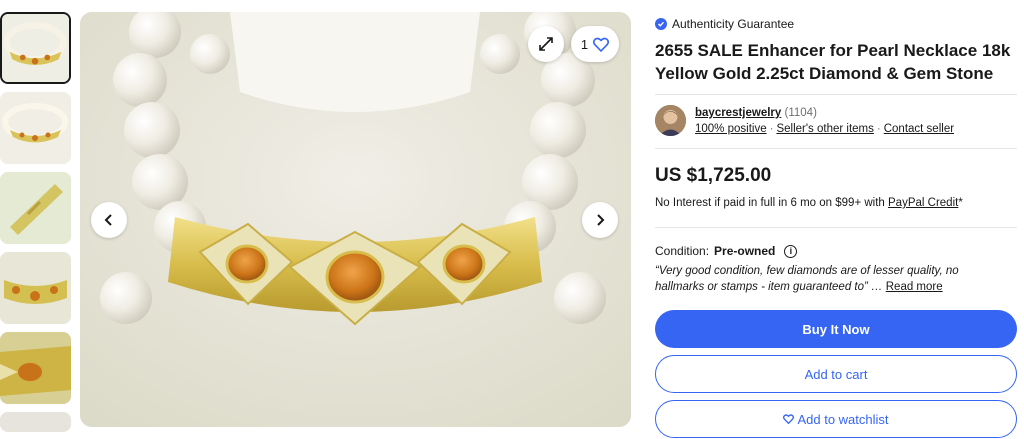  I want to click on condition-row: Condition: Pre-owned i, so click(726, 251).